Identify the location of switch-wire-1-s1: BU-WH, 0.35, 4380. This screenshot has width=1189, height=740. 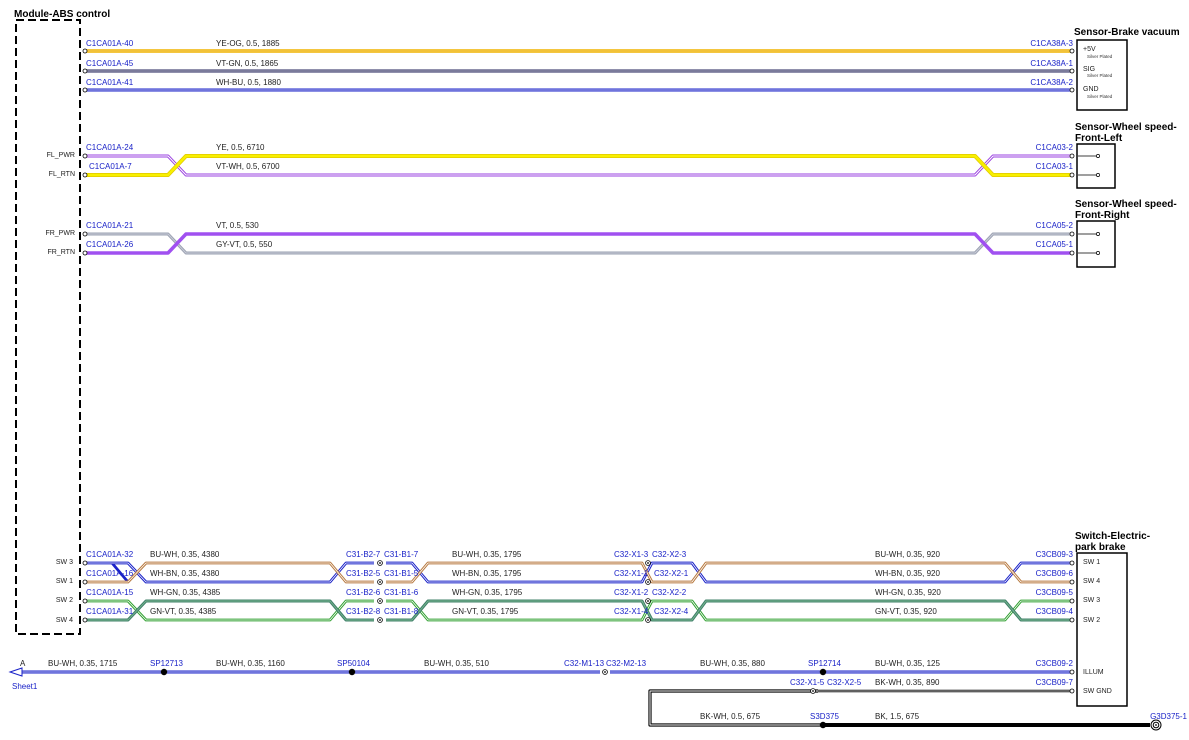
(185, 554).